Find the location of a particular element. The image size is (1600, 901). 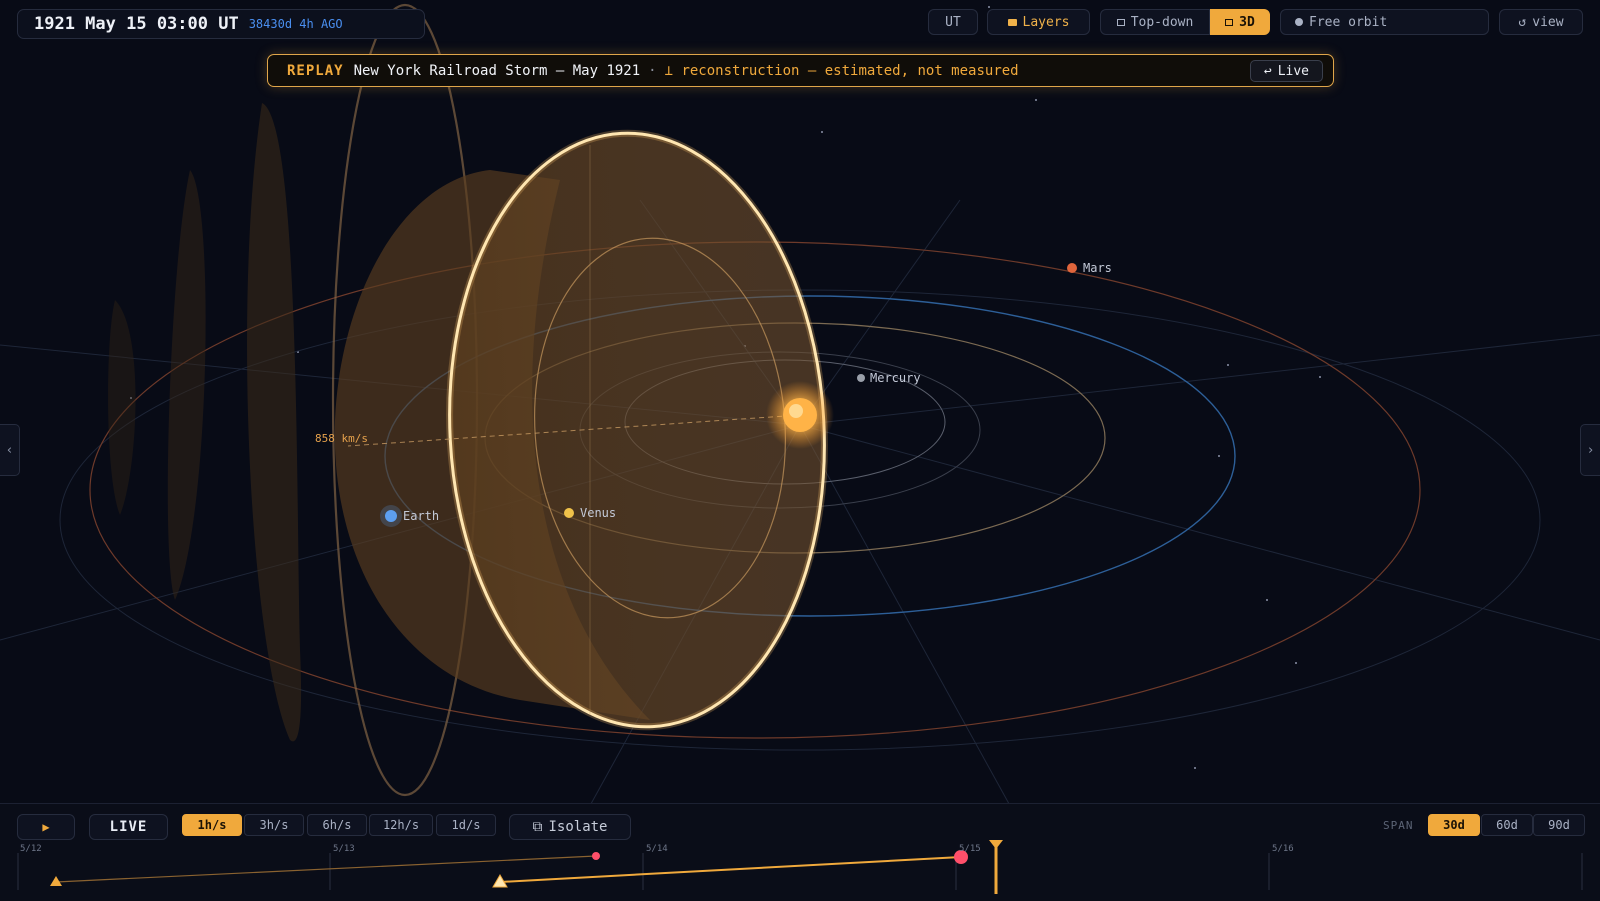

event-timeline is located at coordinates (800, 852).